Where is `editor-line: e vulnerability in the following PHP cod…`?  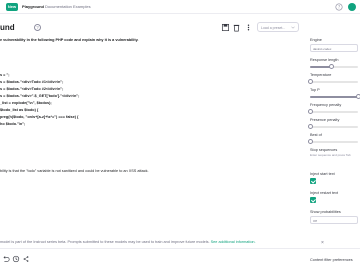
editor-line: e vulnerability in the following PHP cod… is located at coordinates (69, 40).